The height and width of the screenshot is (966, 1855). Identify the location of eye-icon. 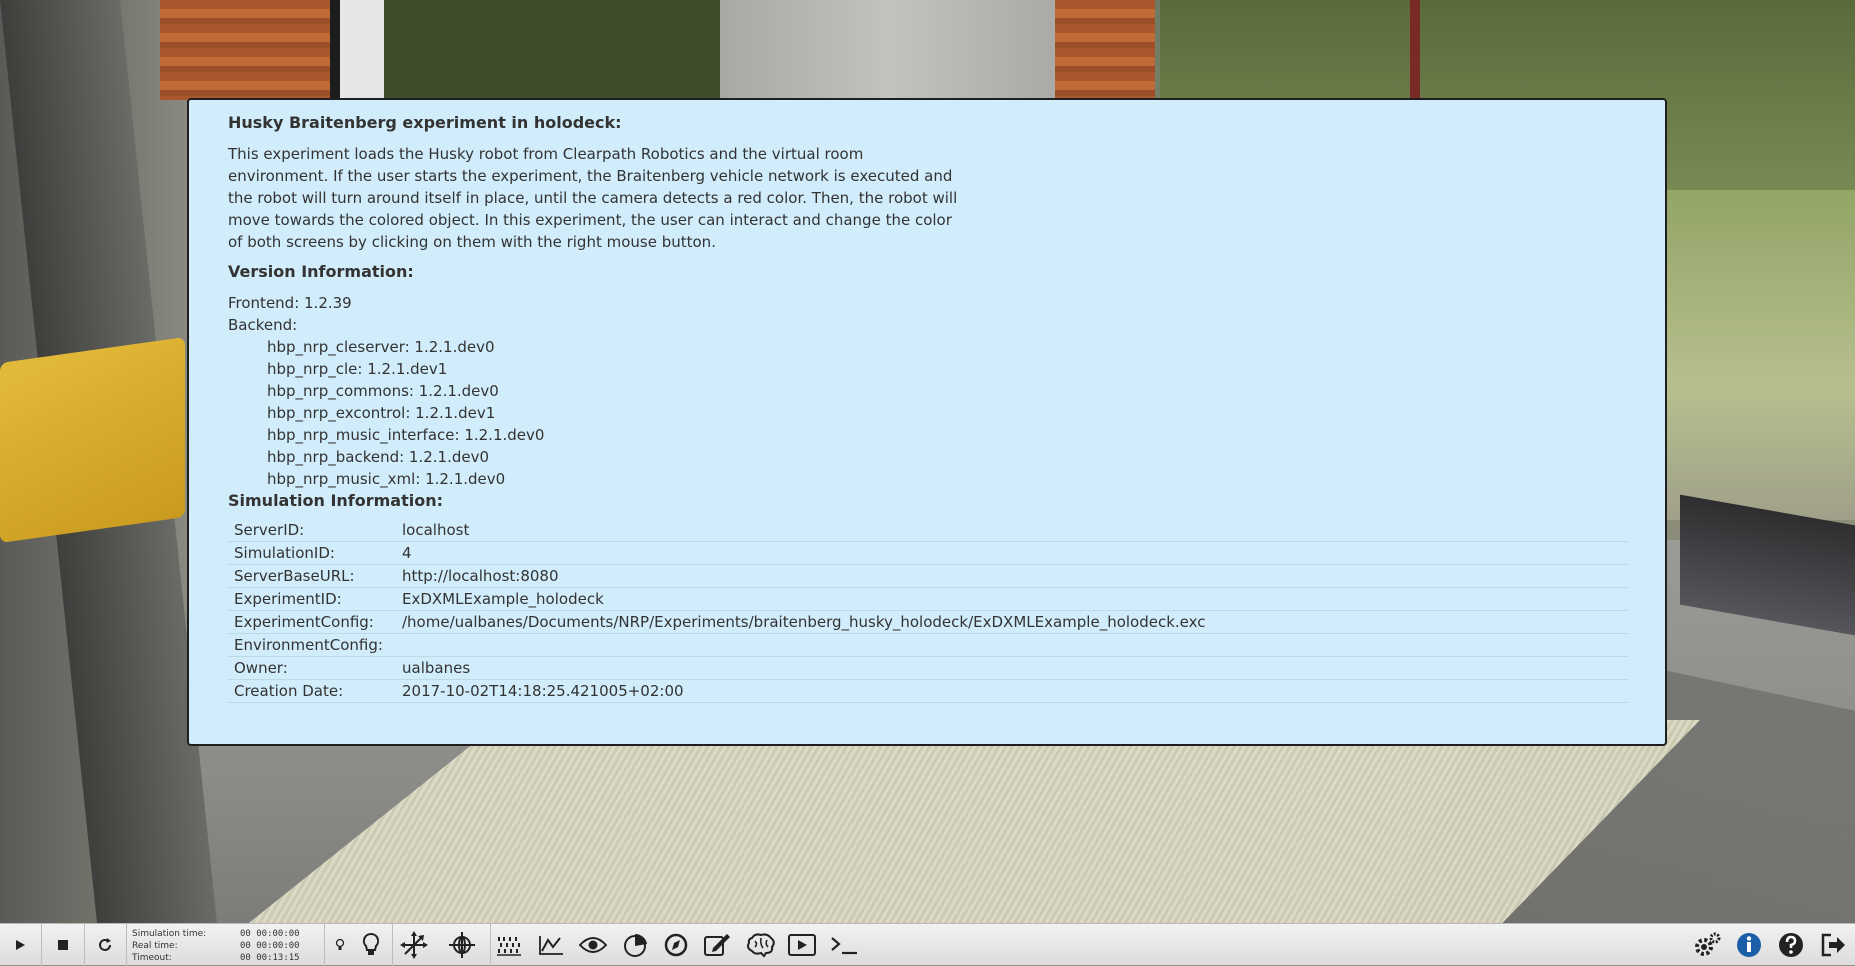
(593, 945).